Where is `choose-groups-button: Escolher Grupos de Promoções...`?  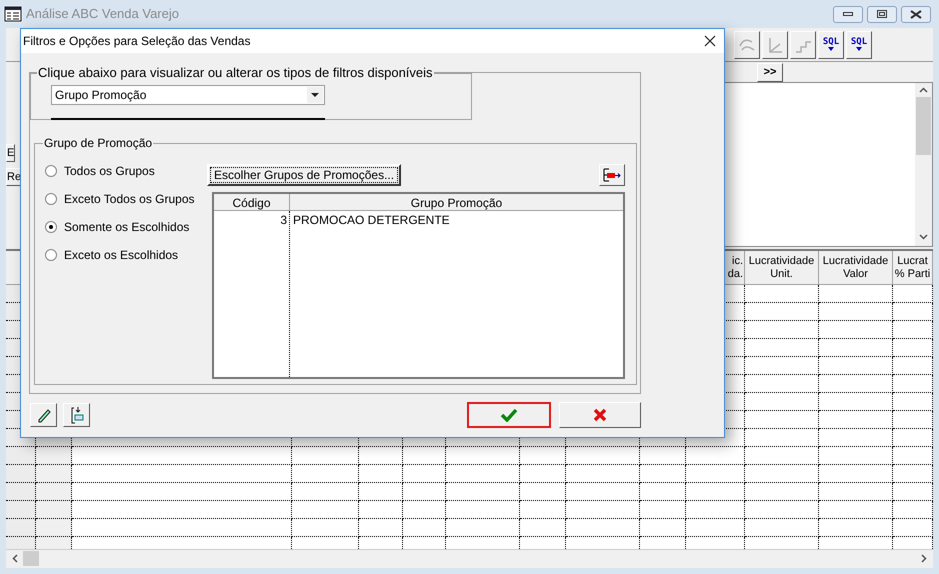
choose-groups-button: Escolher Grupos de Promoções... is located at coordinates (304, 175).